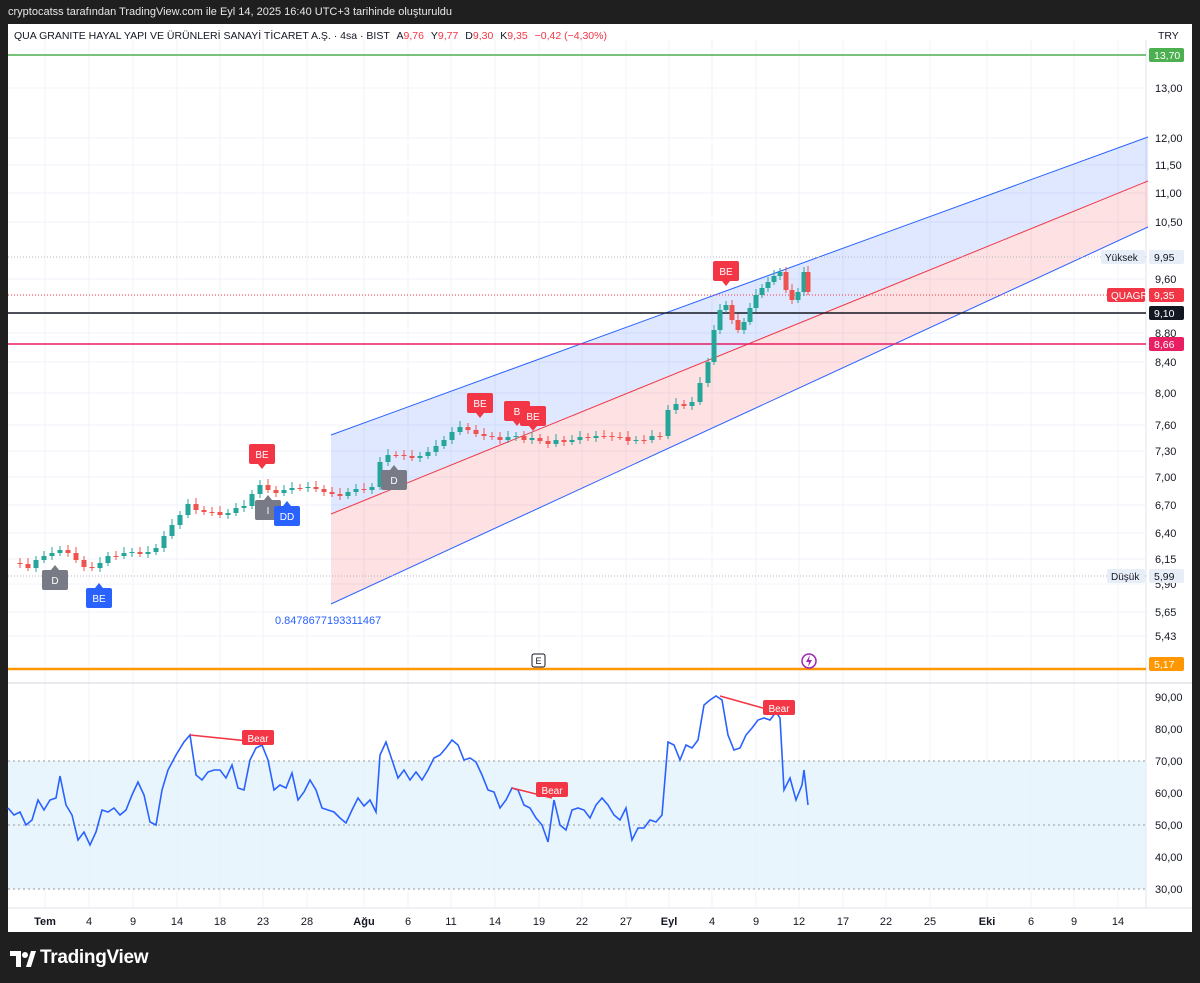 The height and width of the screenshot is (983, 1200). What do you see at coordinates (408, 922) in the screenshot?
I see `time-tick-label: 6` at bounding box center [408, 922].